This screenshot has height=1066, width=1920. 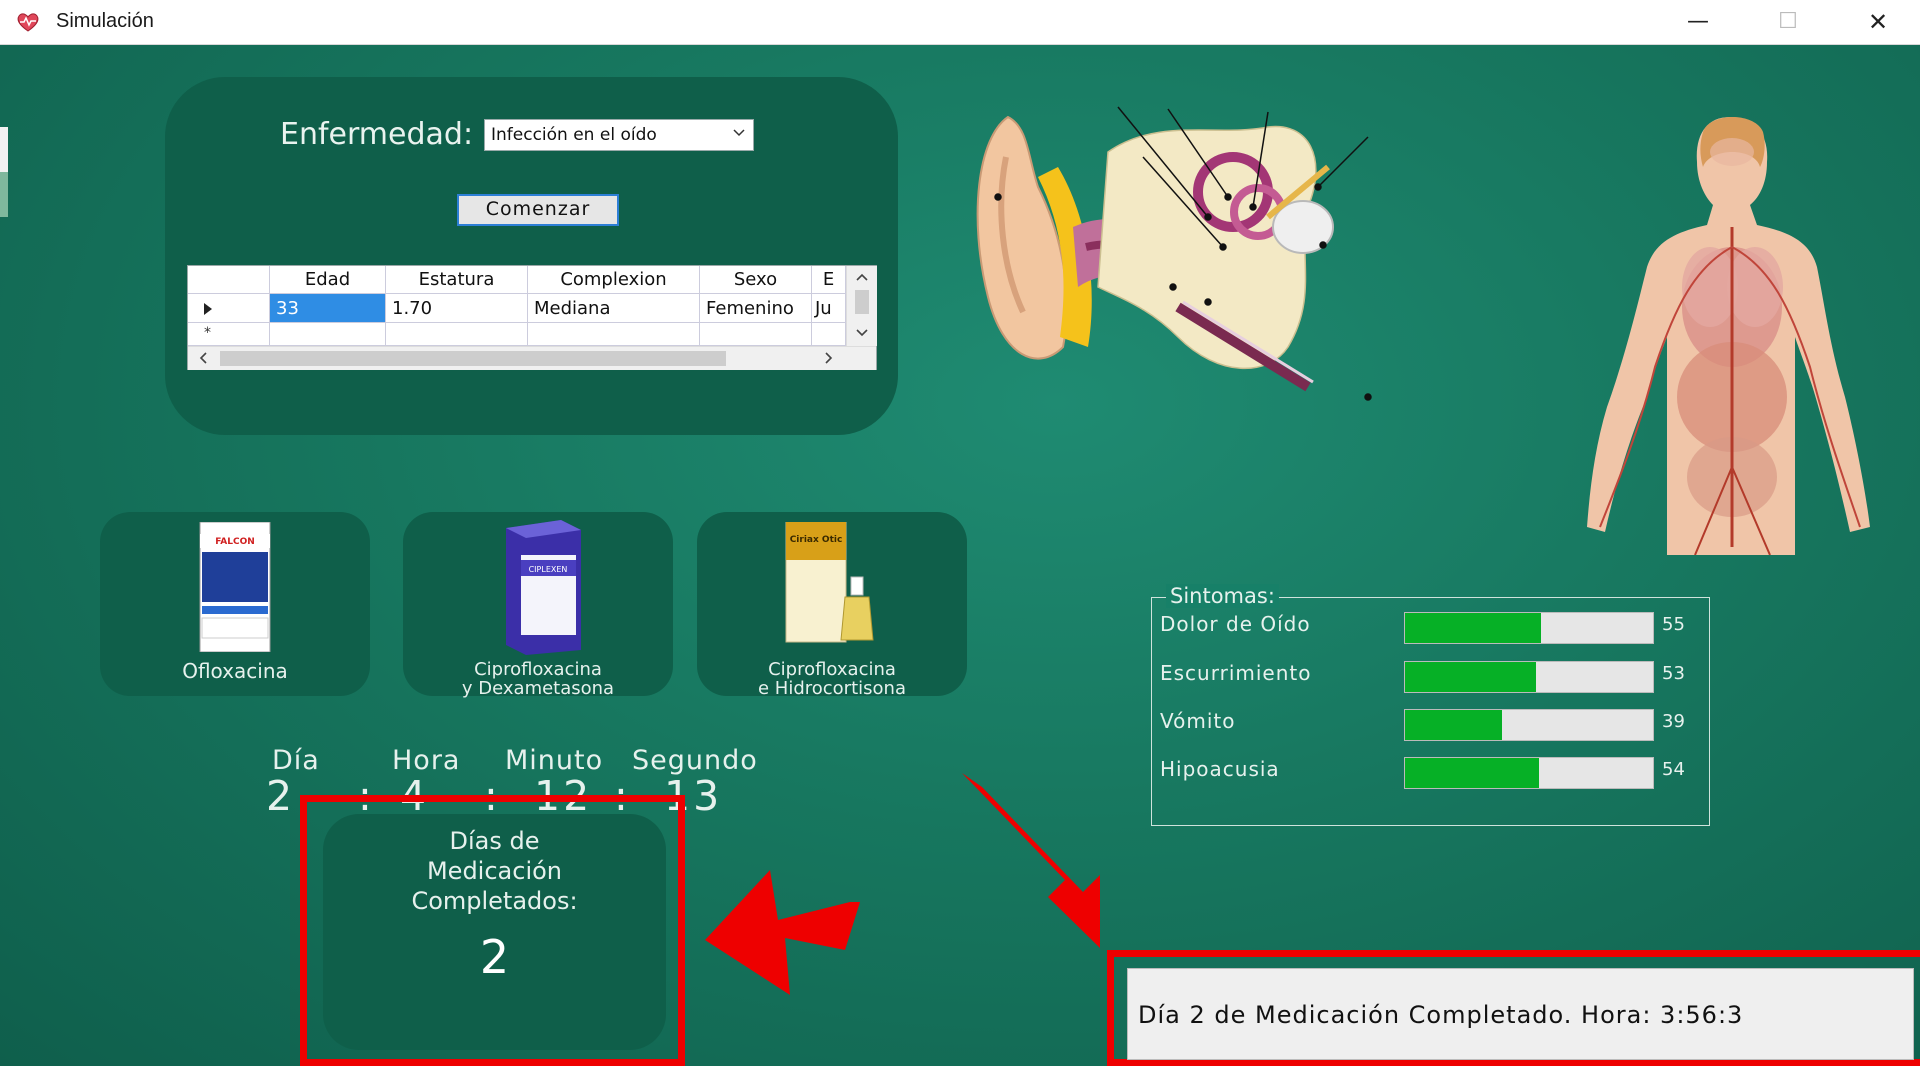 What do you see at coordinates (1788, 22) in the screenshot?
I see `maximize-button: ☐` at bounding box center [1788, 22].